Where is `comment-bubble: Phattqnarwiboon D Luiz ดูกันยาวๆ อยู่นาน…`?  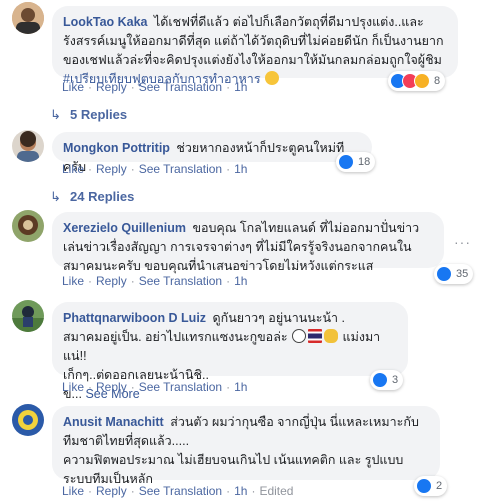 comment-bubble: Phattqnarwiboon D Luiz ดูกันยาวๆ อยู่นาน… is located at coordinates (230, 351).